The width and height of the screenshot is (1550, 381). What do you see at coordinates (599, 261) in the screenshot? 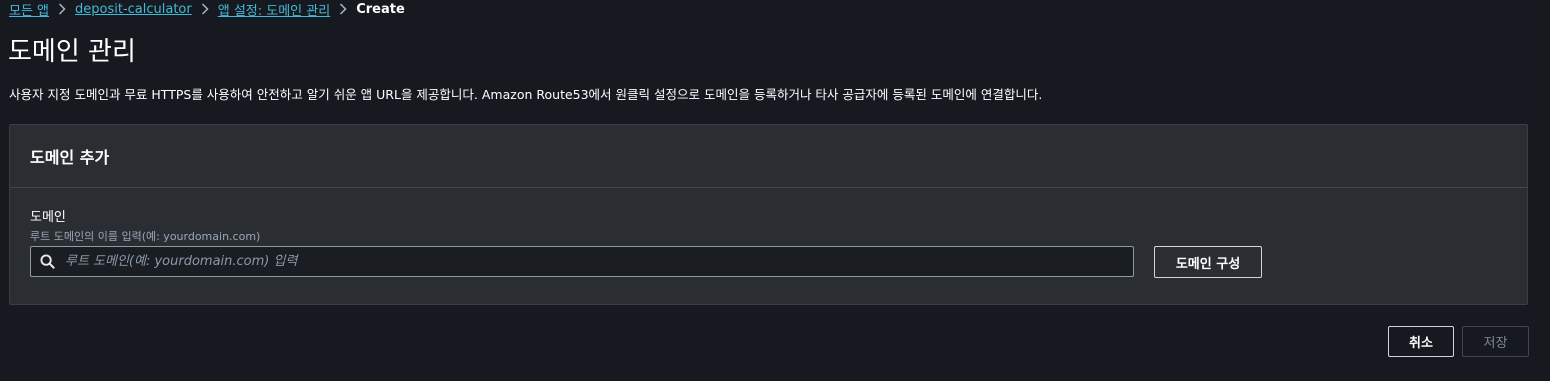
I see `domain-input` at bounding box center [599, 261].